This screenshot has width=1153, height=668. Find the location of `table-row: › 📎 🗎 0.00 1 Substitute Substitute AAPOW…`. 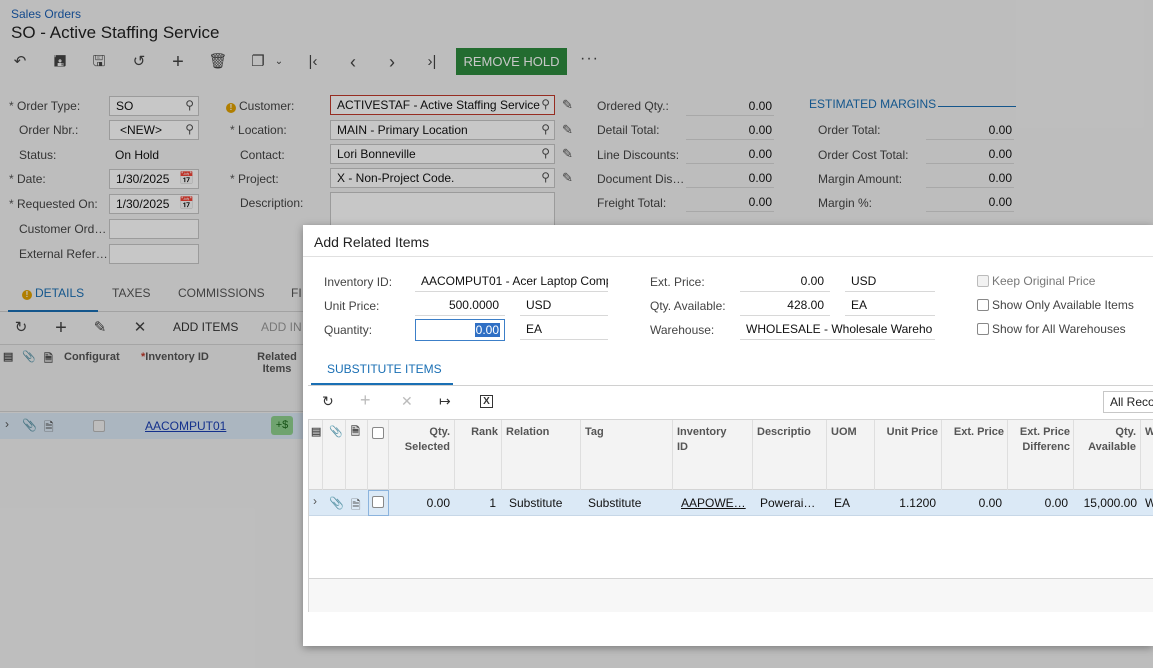

table-row: › 📎 🗎 0.00 1 Substitute Substitute AAPOW… is located at coordinates (731, 503).